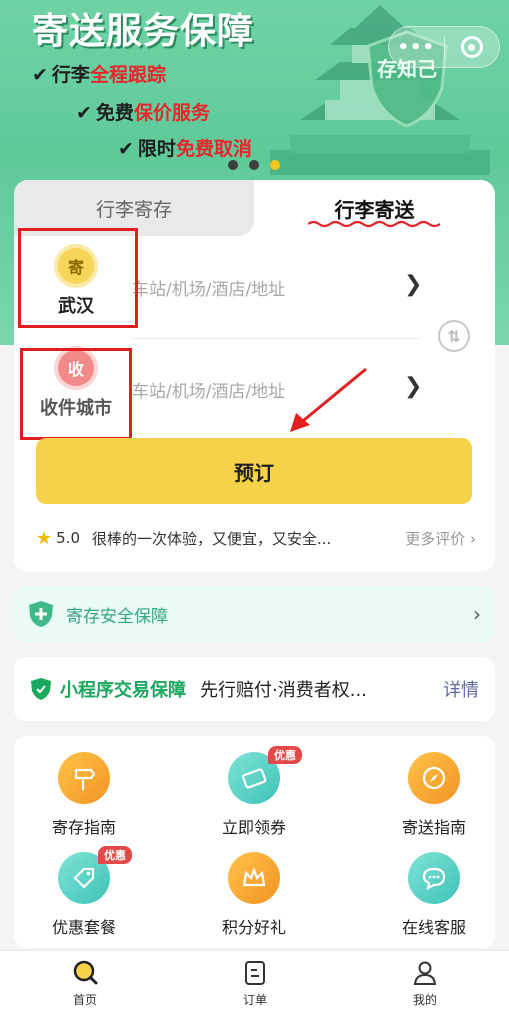 Image resolution: width=509 pixels, height=1024 pixels. What do you see at coordinates (477, 614) in the screenshot?
I see `chevron-right-icon: ›` at bounding box center [477, 614].